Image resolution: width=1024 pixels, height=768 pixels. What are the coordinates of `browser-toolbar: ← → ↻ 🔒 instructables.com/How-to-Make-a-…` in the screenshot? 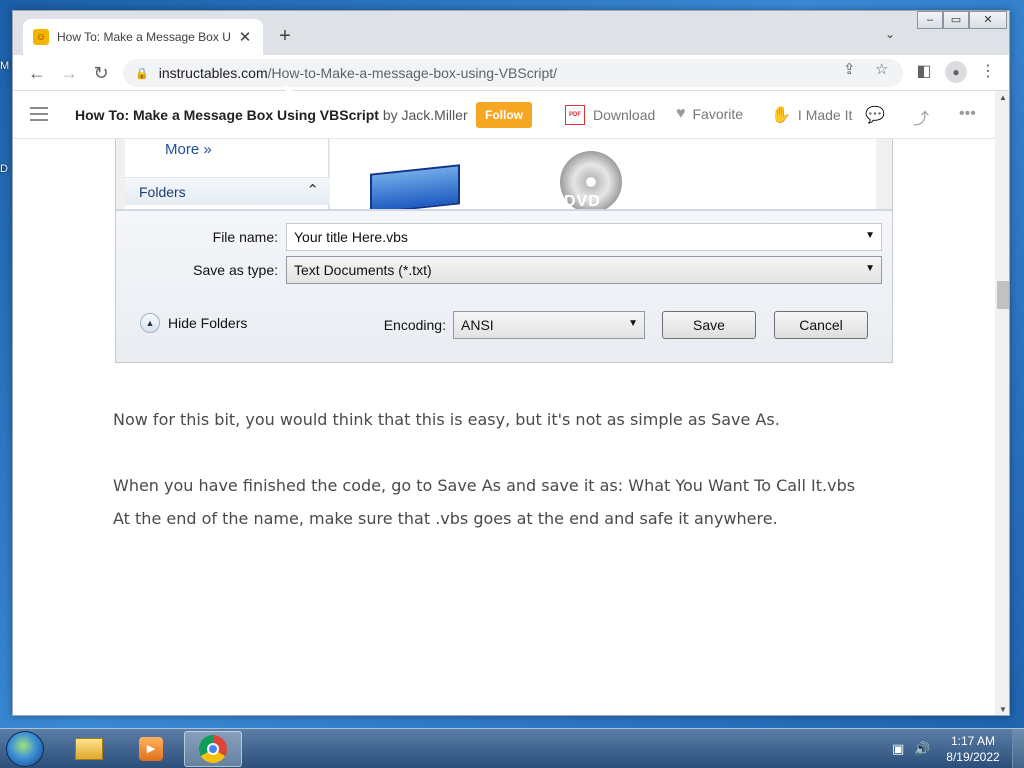 It's located at (511, 73).